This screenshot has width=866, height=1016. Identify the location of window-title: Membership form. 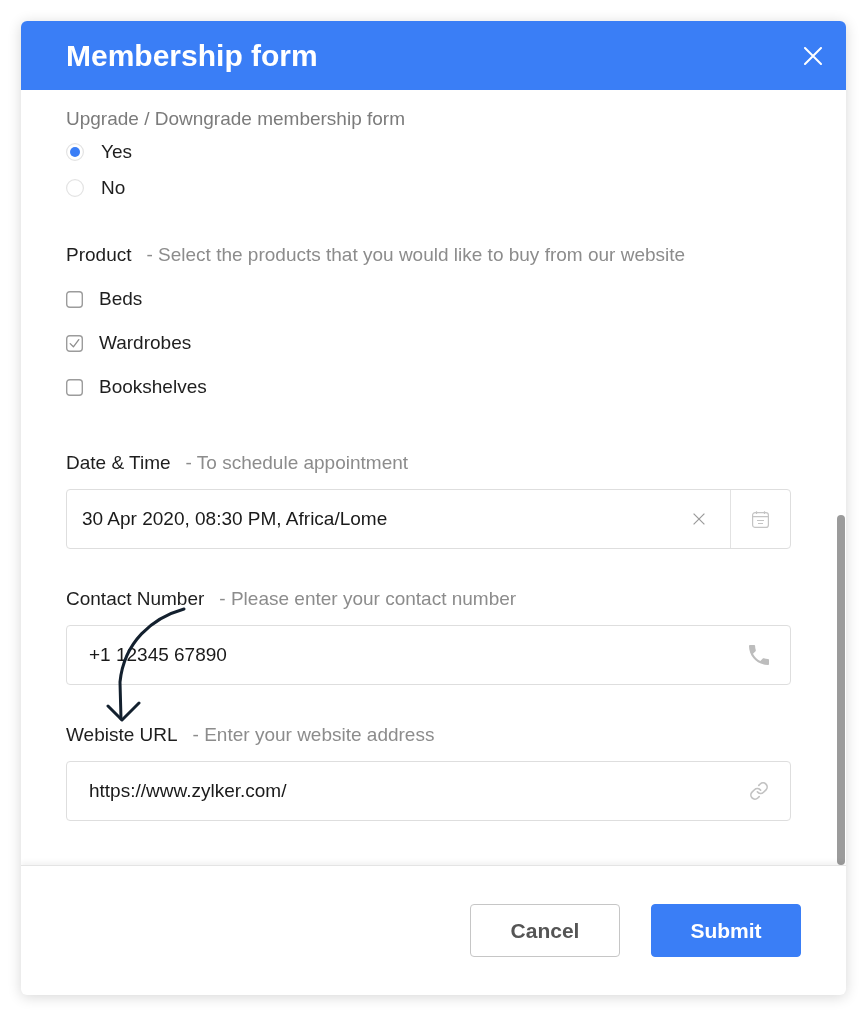
(192, 55).